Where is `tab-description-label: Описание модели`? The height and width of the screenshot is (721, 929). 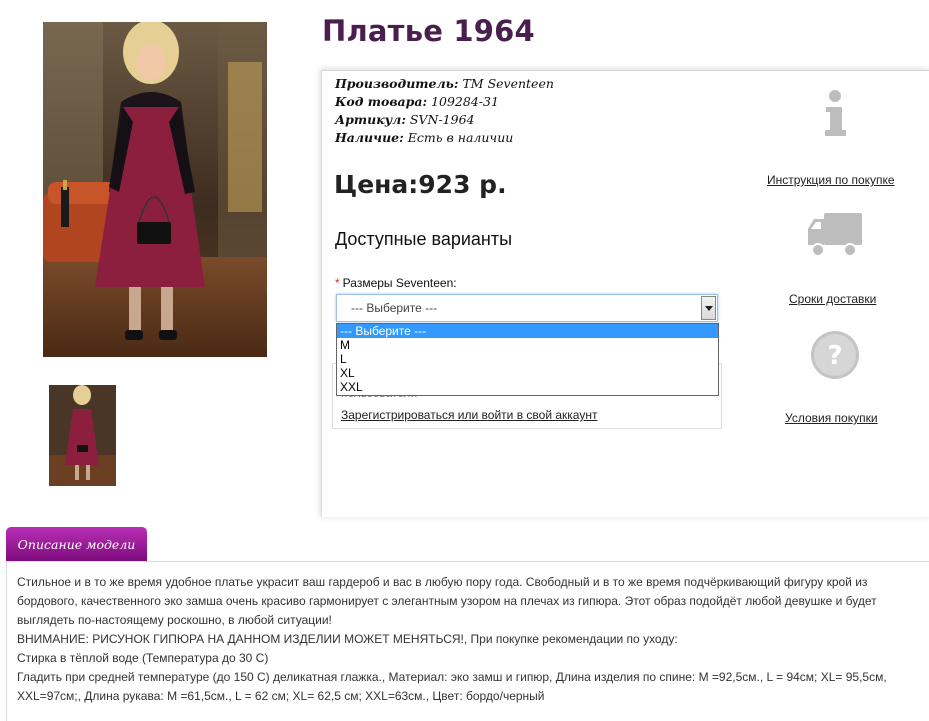 tab-description-label: Описание модели is located at coordinates (76, 544).